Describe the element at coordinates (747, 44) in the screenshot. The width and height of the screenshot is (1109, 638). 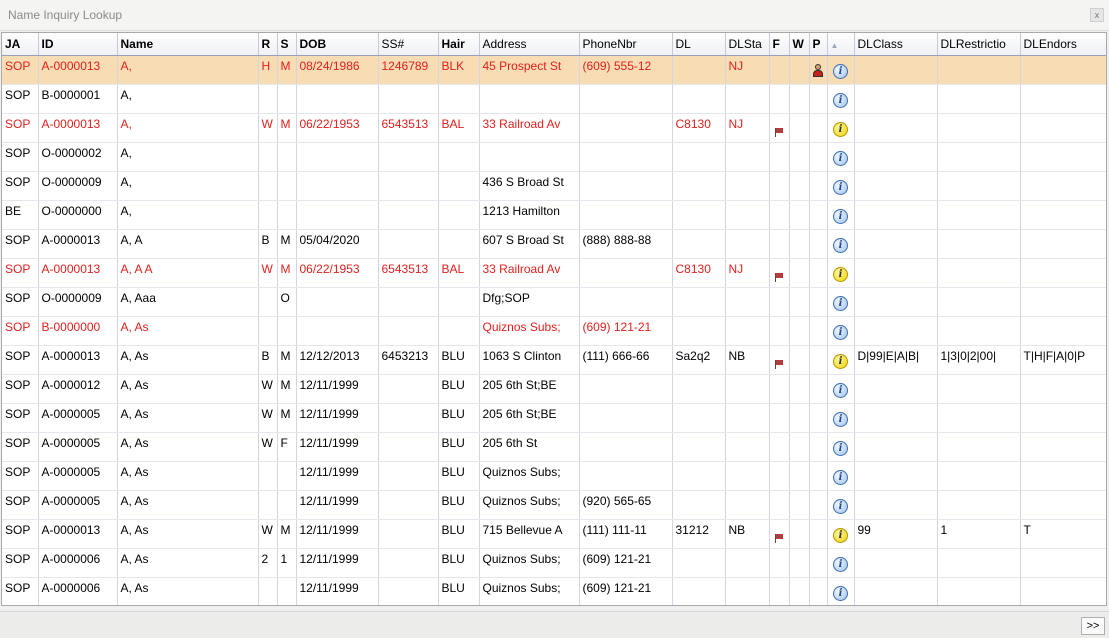
I see `column-header-dlsta: DLSta` at that location.